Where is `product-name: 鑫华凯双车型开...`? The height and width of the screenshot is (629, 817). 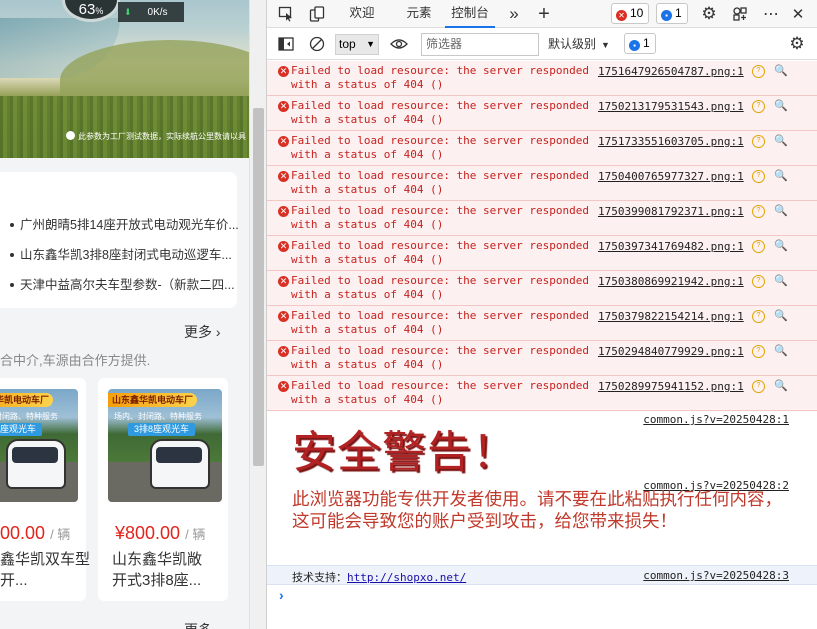 product-name: 鑫华凯双车型开... is located at coordinates (52, 570).